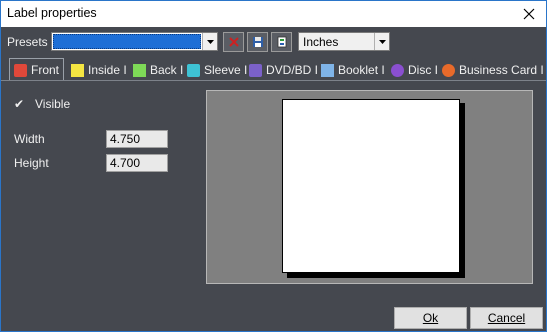  What do you see at coordinates (77, 70) in the screenshot?
I see `inside-icon` at bounding box center [77, 70].